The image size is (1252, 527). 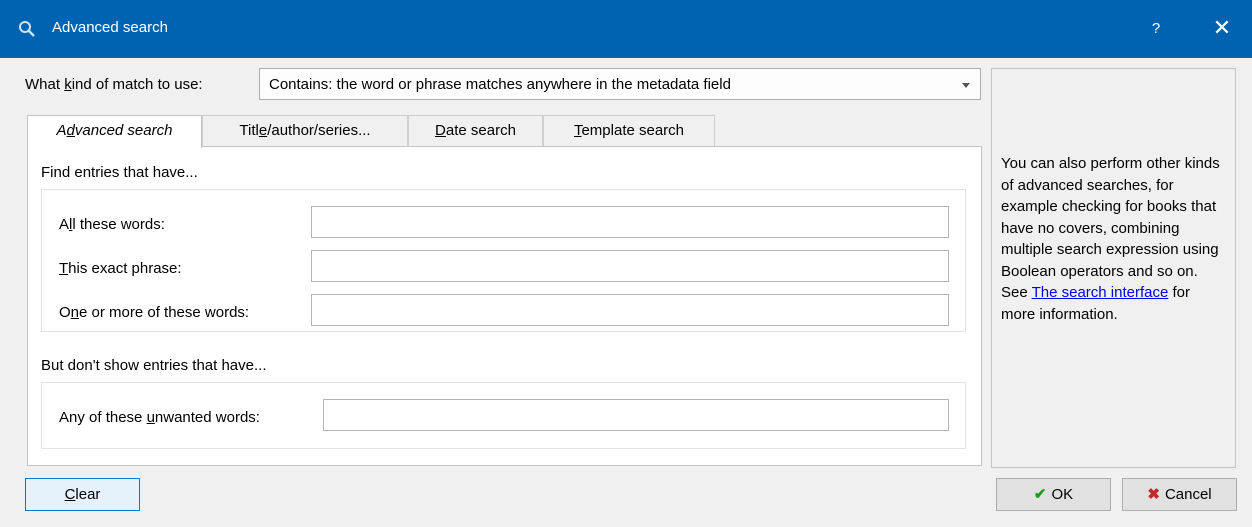 What do you see at coordinates (1062, 494) in the screenshot?
I see `ok-label: OK` at bounding box center [1062, 494].